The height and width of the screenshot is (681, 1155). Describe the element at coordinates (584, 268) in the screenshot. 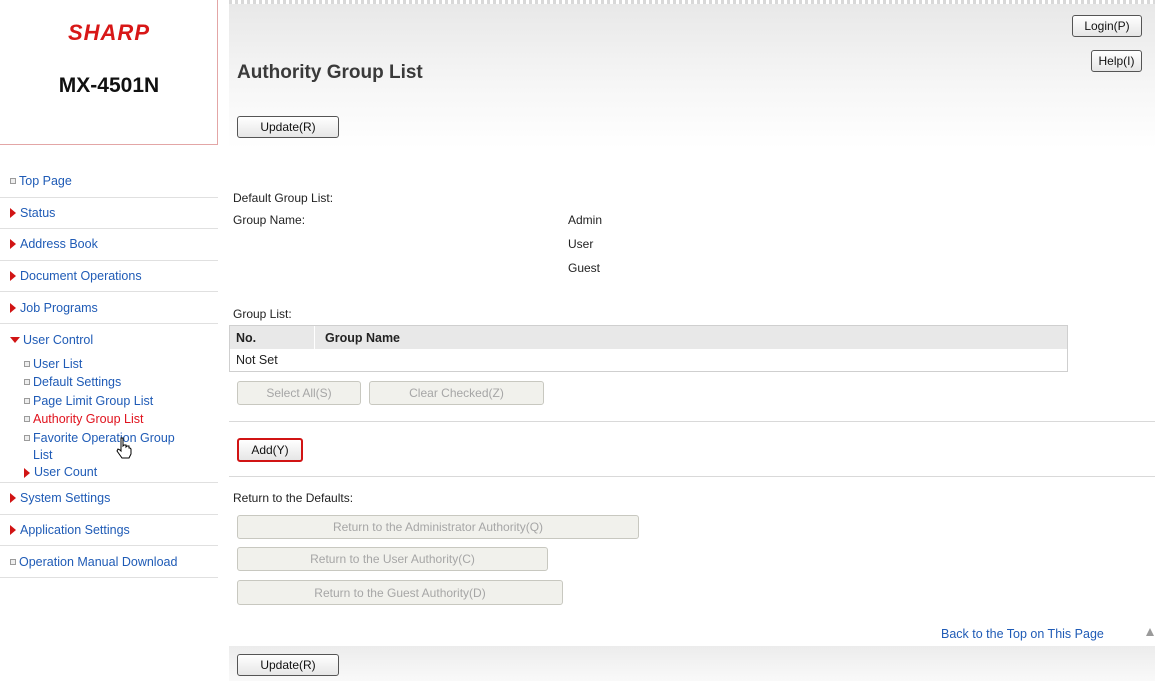

I see `default-group-guest: Guest` at that location.